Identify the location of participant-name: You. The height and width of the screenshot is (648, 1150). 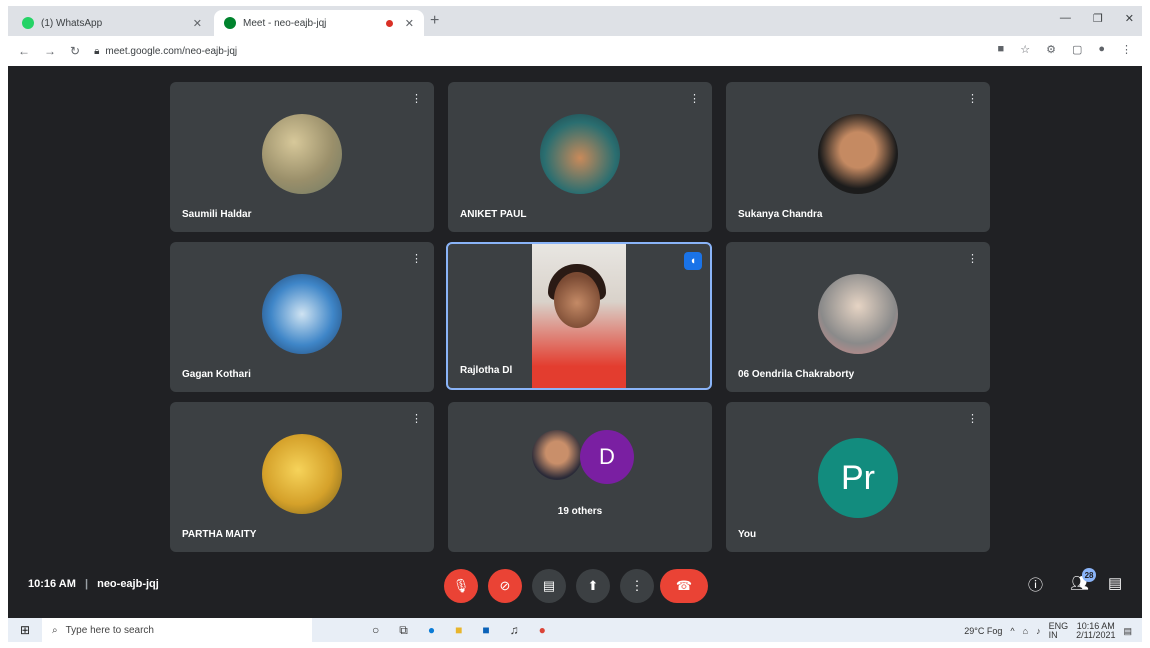
(747, 534).